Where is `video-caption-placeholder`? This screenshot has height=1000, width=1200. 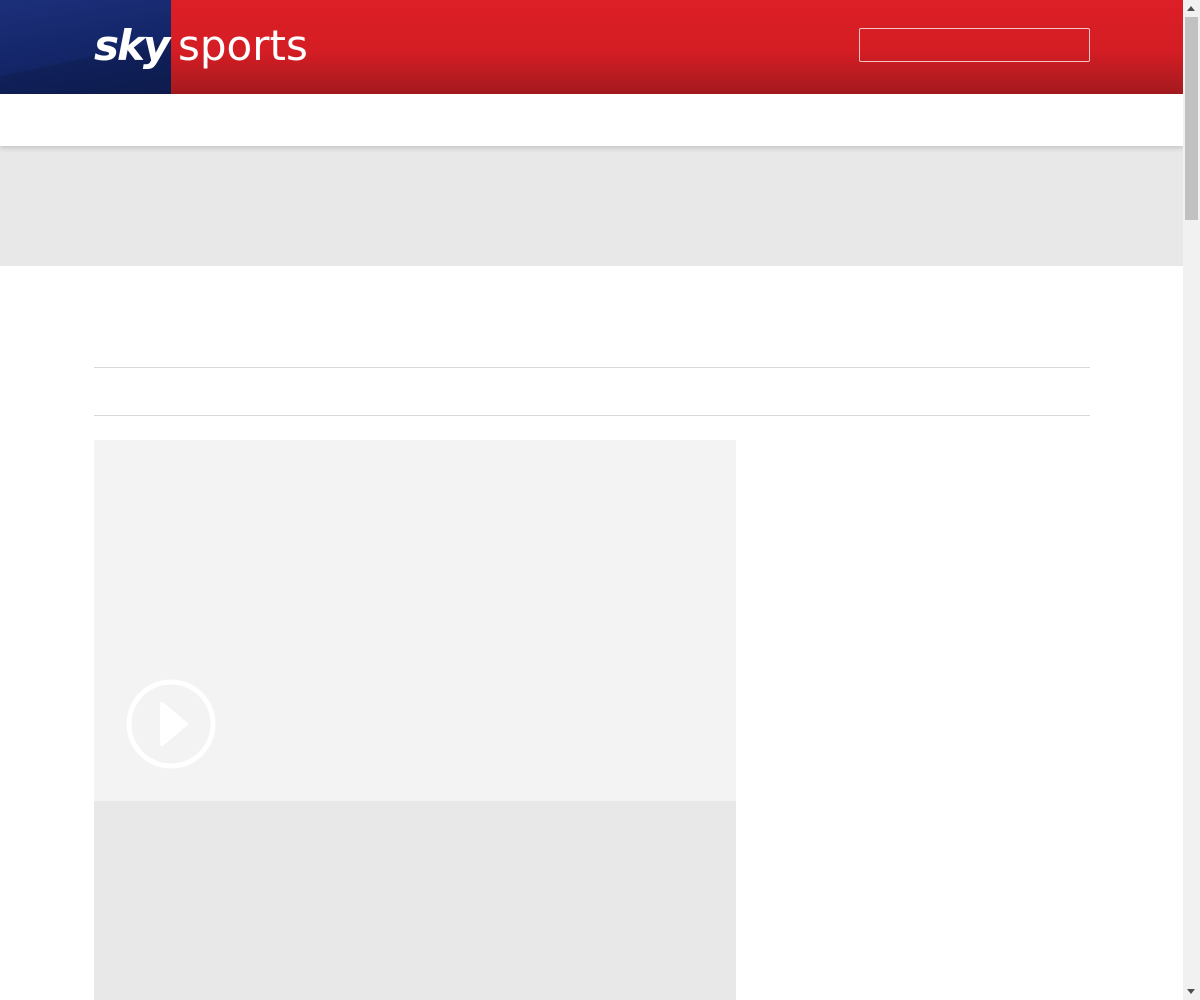 video-caption-placeholder is located at coordinates (415, 900).